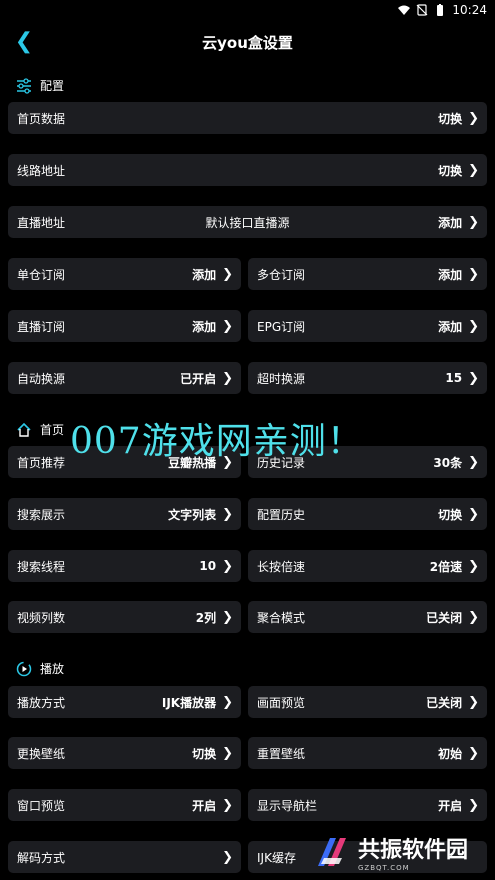  What do you see at coordinates (281, 326) in the screenshot?
I see `row-label: EPG订阅` at bounding box center [281, 326].